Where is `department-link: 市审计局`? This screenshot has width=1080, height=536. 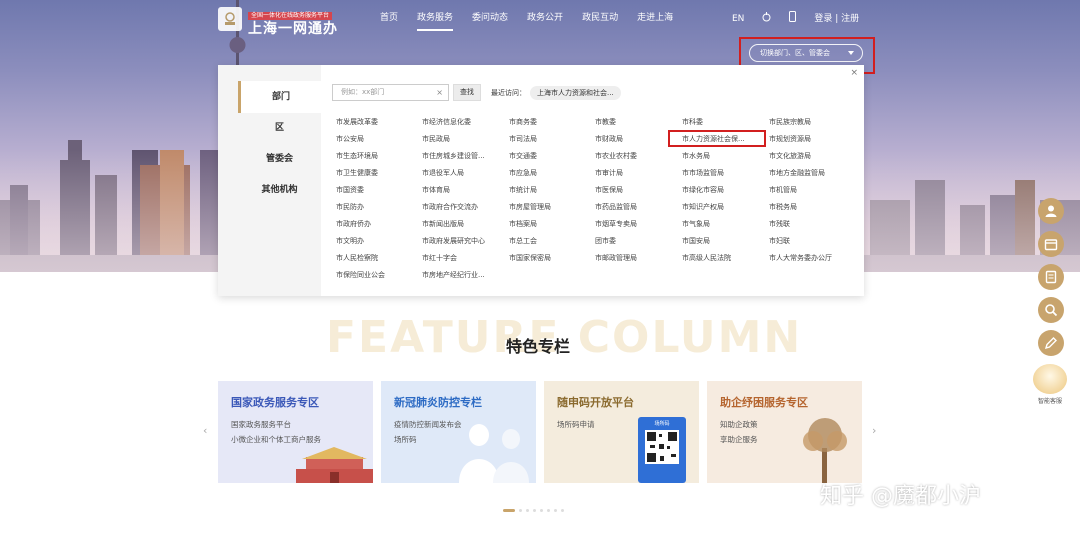
department-link: 市审计局 is located at coordinates (635, 173).